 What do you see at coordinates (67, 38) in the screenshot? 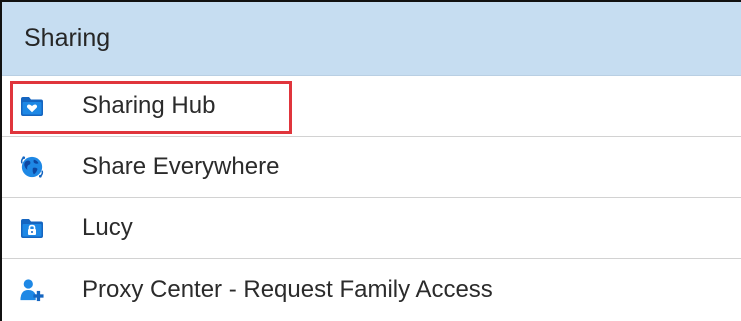
I see `panel-title: Sharing` at bounding box center [67, 38].